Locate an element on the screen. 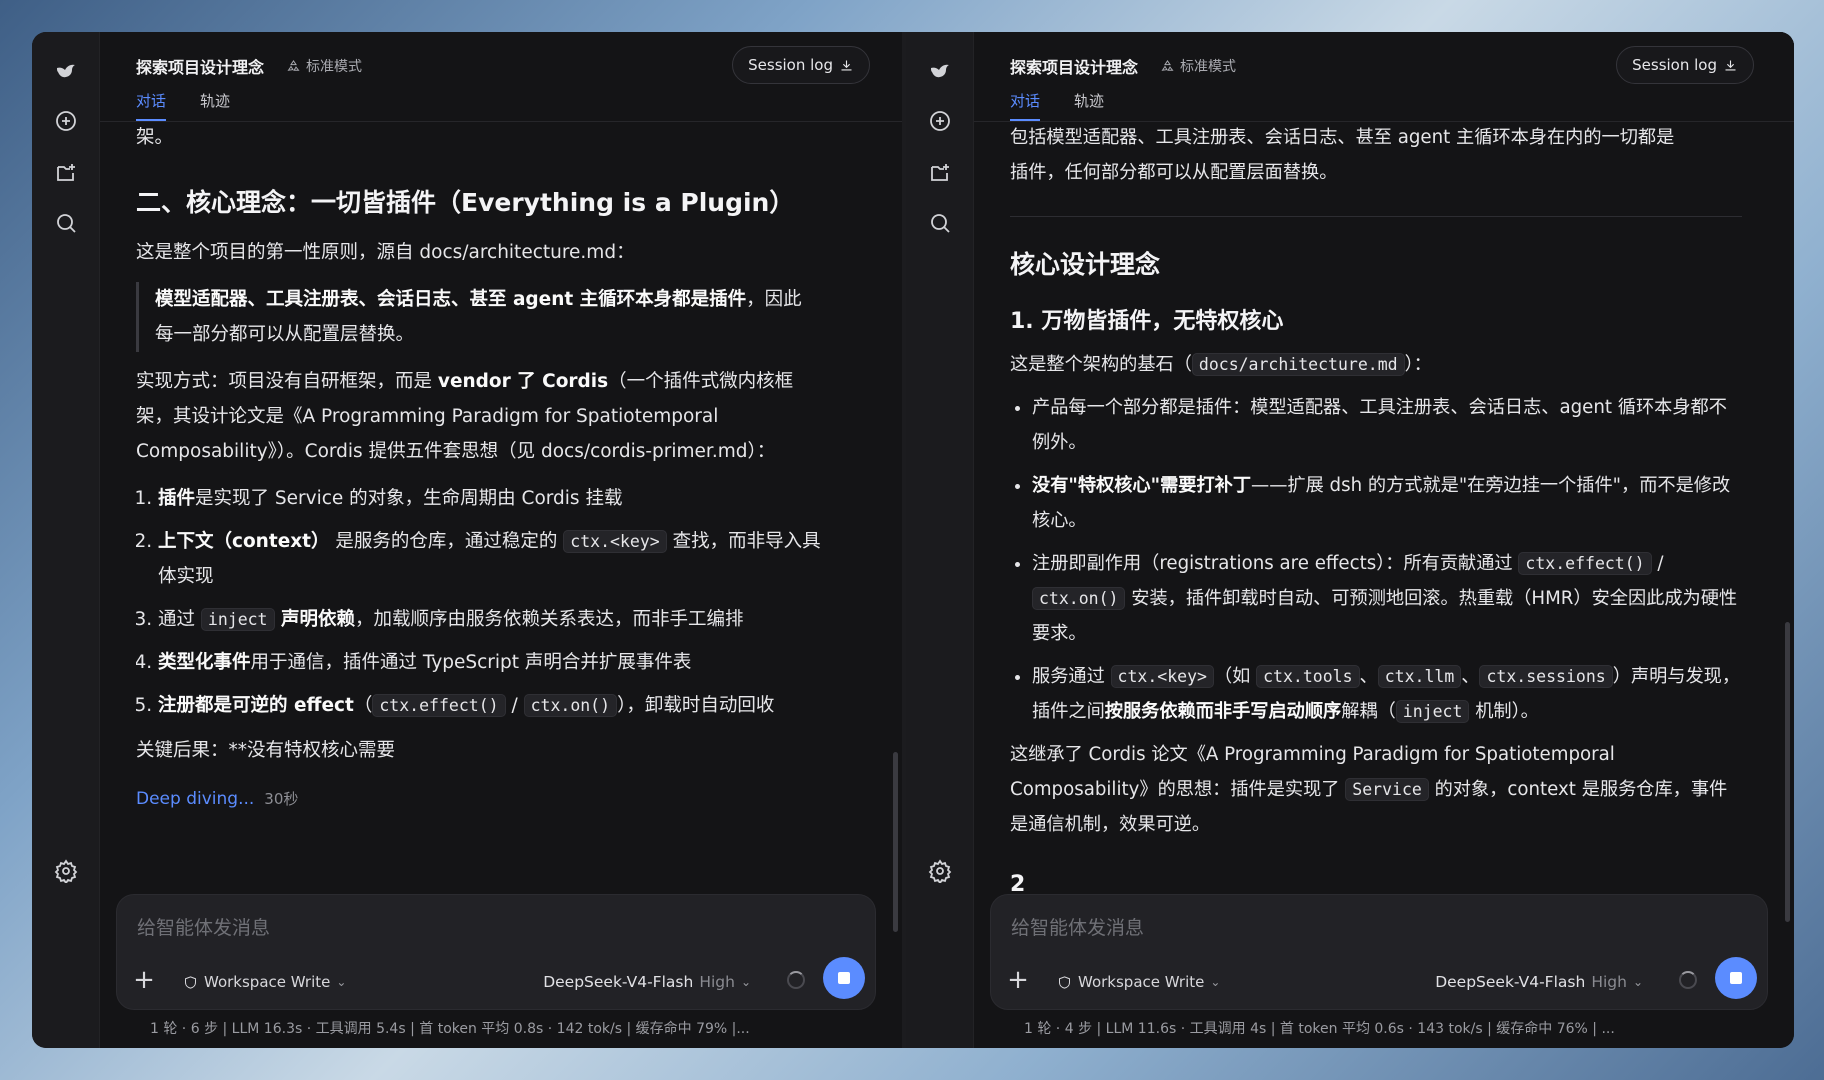 The width and height of the screenshot is (1824, 1080). paragraph: 这是整个架构的基石（ docs/architecture.md）： is located at coordinates (1221, 364).